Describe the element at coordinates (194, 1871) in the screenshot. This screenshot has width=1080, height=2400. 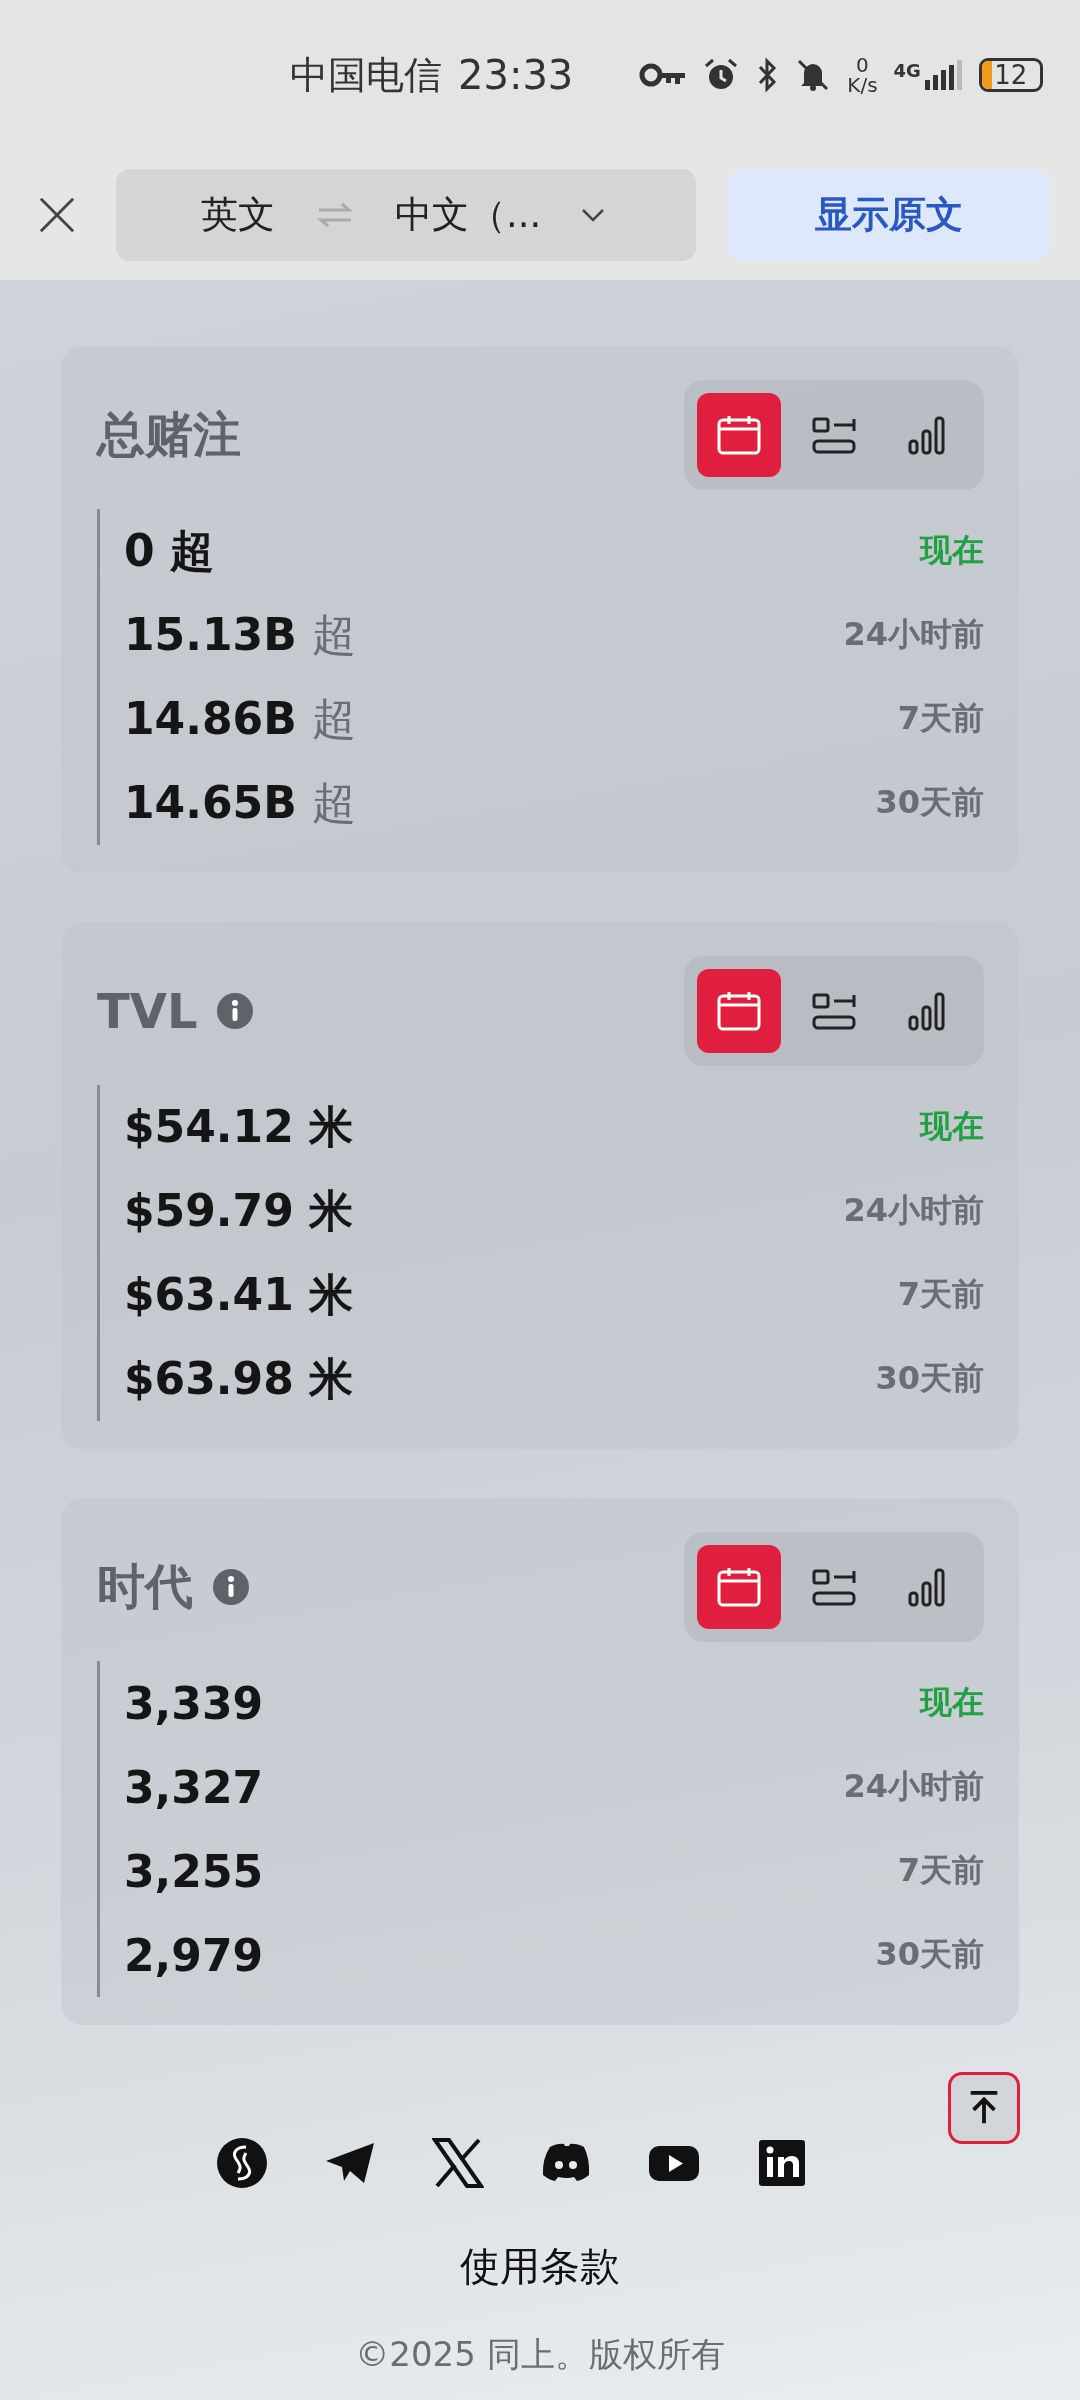
I see `stat-value: 3,255` at that location.